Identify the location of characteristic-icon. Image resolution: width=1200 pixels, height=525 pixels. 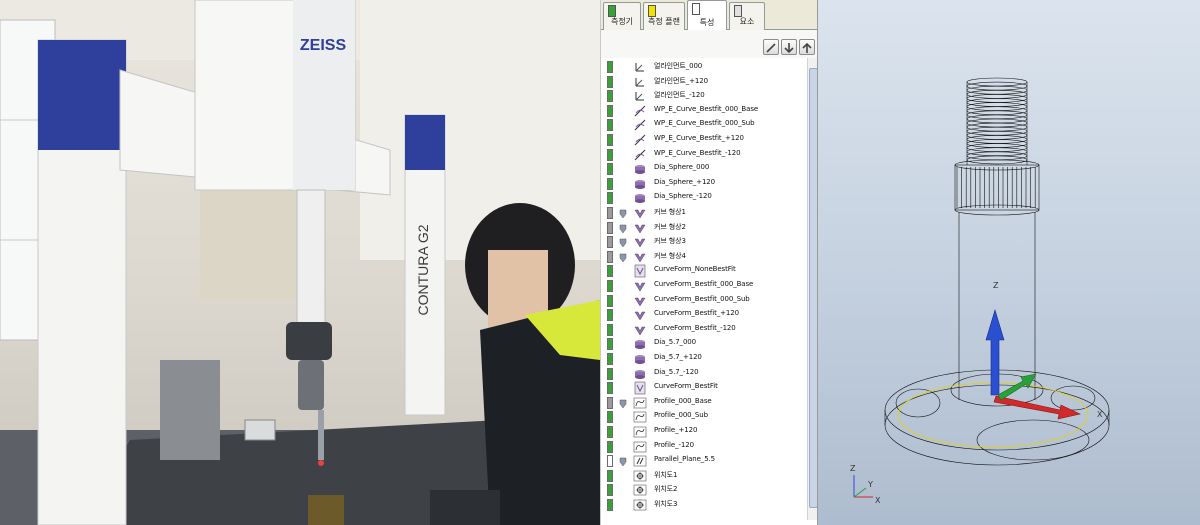
(696, 9).